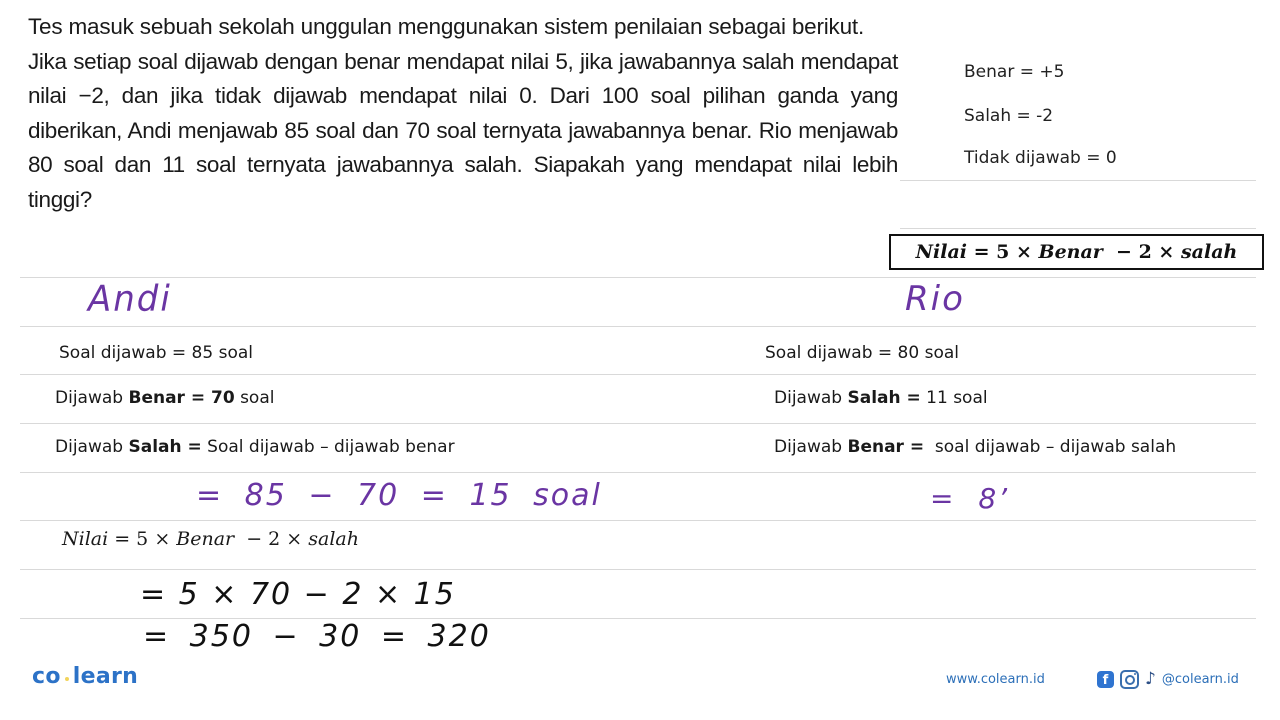 This screenshot has width=1280, height=720. Describe the element at coordinates (399, 495) in the screenshot. I see `handwritten-andi-salah-calc: = 85 − 70 = 15 soal` at that location.